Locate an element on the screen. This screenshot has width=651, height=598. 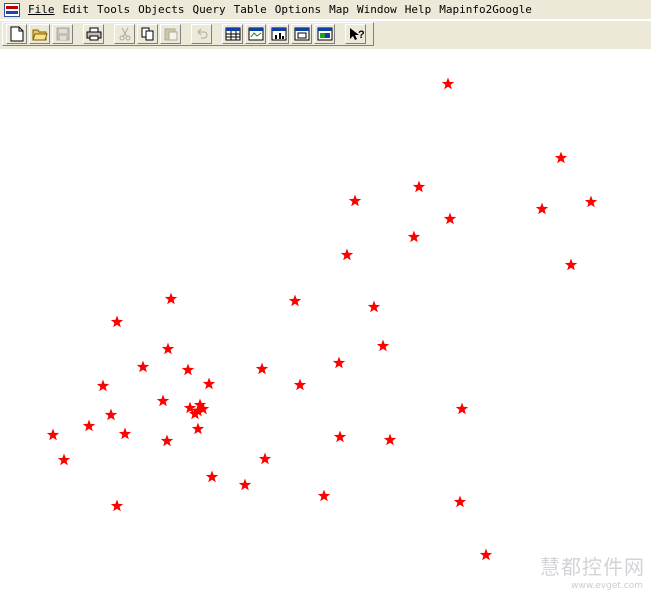
standard-toolbar: ? is located at coordinates (188, 34).